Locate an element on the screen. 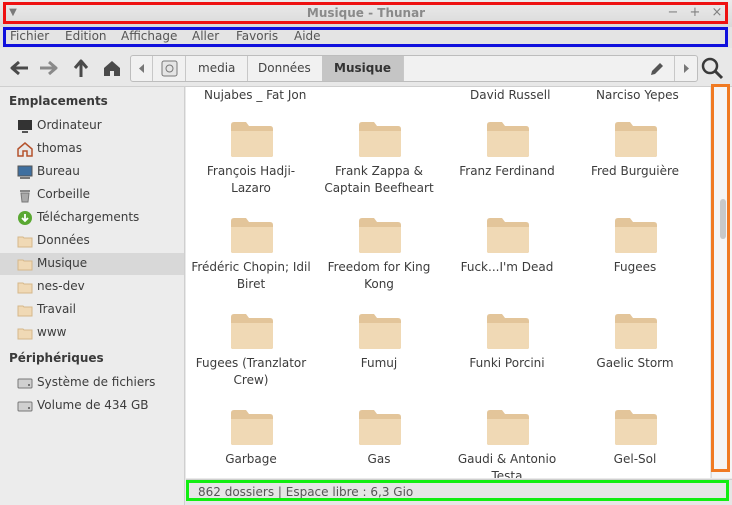 Image resolution: width=732 pixels, height=505 pixels. search-icon is located at coordinates (712, 68).